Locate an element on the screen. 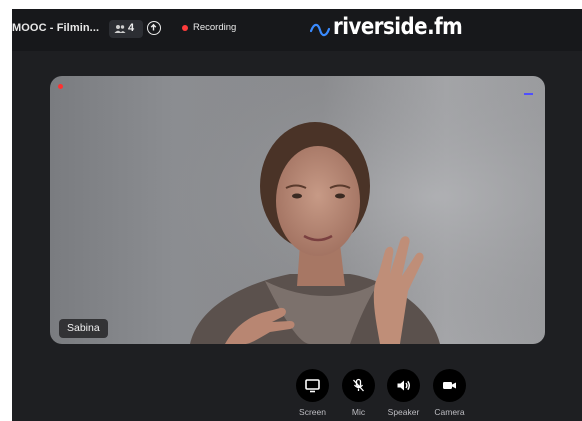  participant-count: 4 is located at coordinates (131, 28).